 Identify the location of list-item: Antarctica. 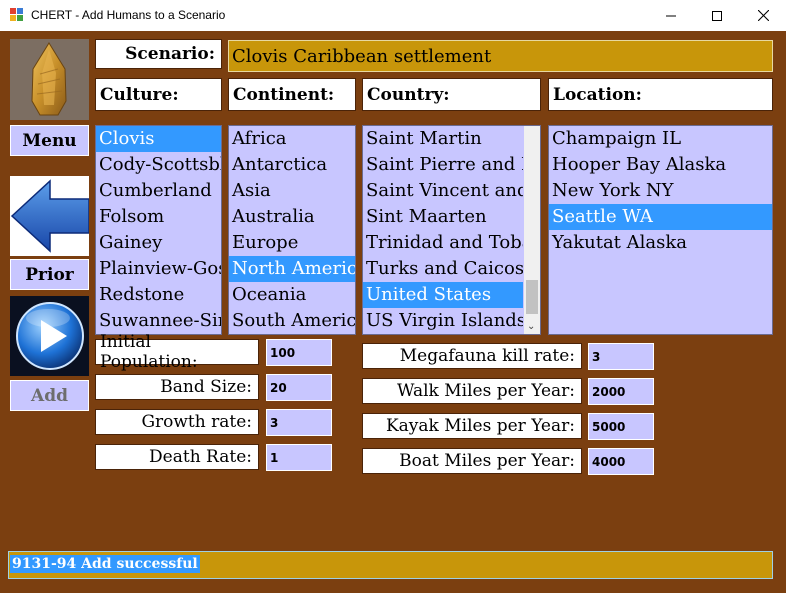
(292, 165).